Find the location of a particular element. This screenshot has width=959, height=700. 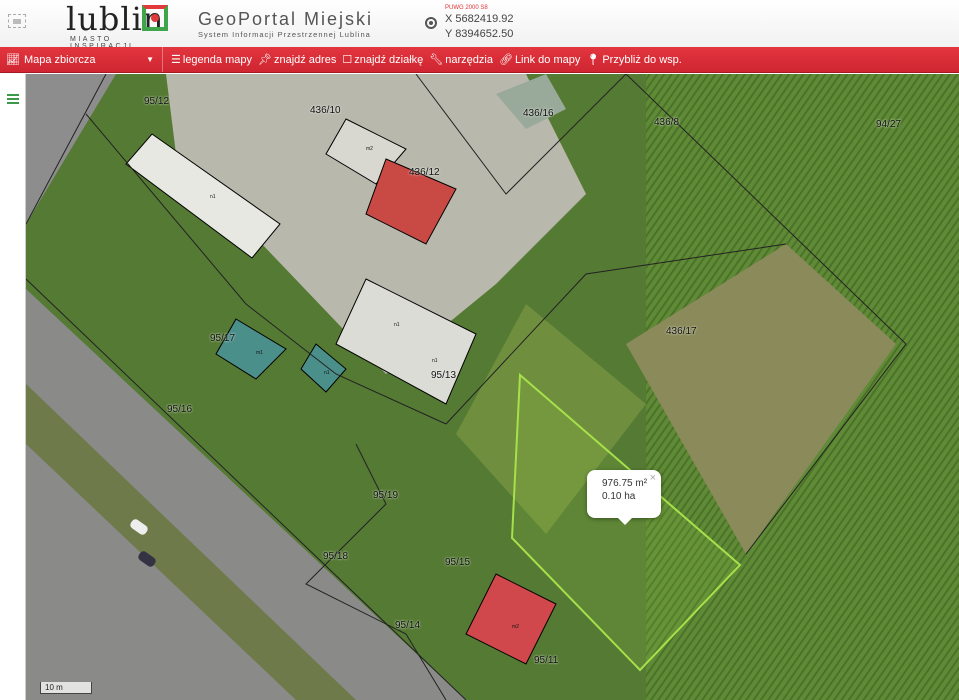

parcel-label: 95/18 is located at coordinates (336, 556).